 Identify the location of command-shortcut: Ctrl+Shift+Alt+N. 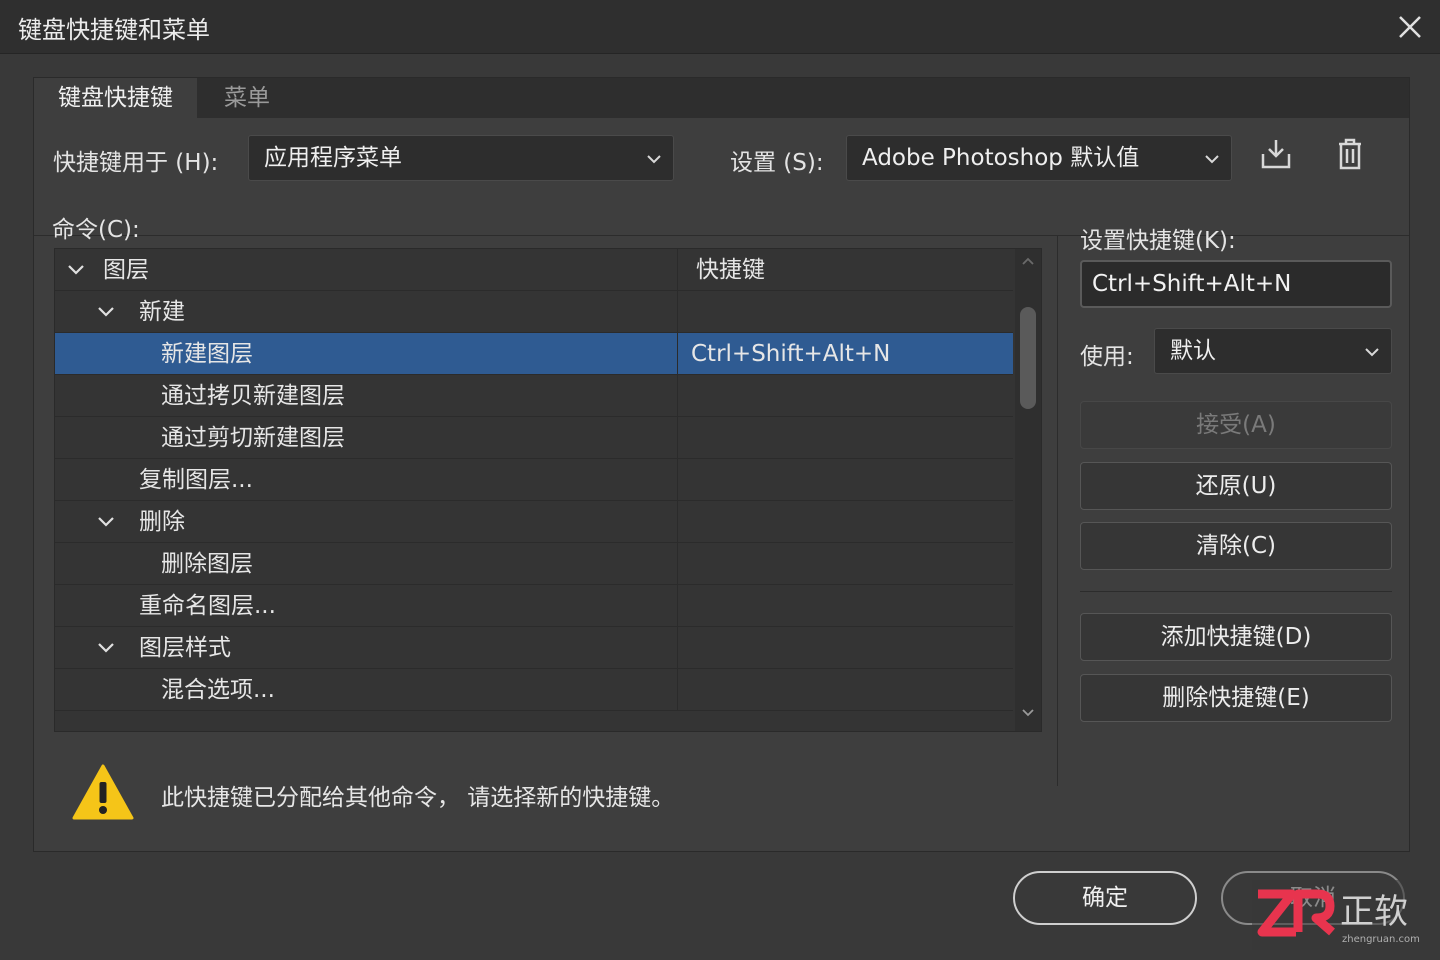
(845, 354).